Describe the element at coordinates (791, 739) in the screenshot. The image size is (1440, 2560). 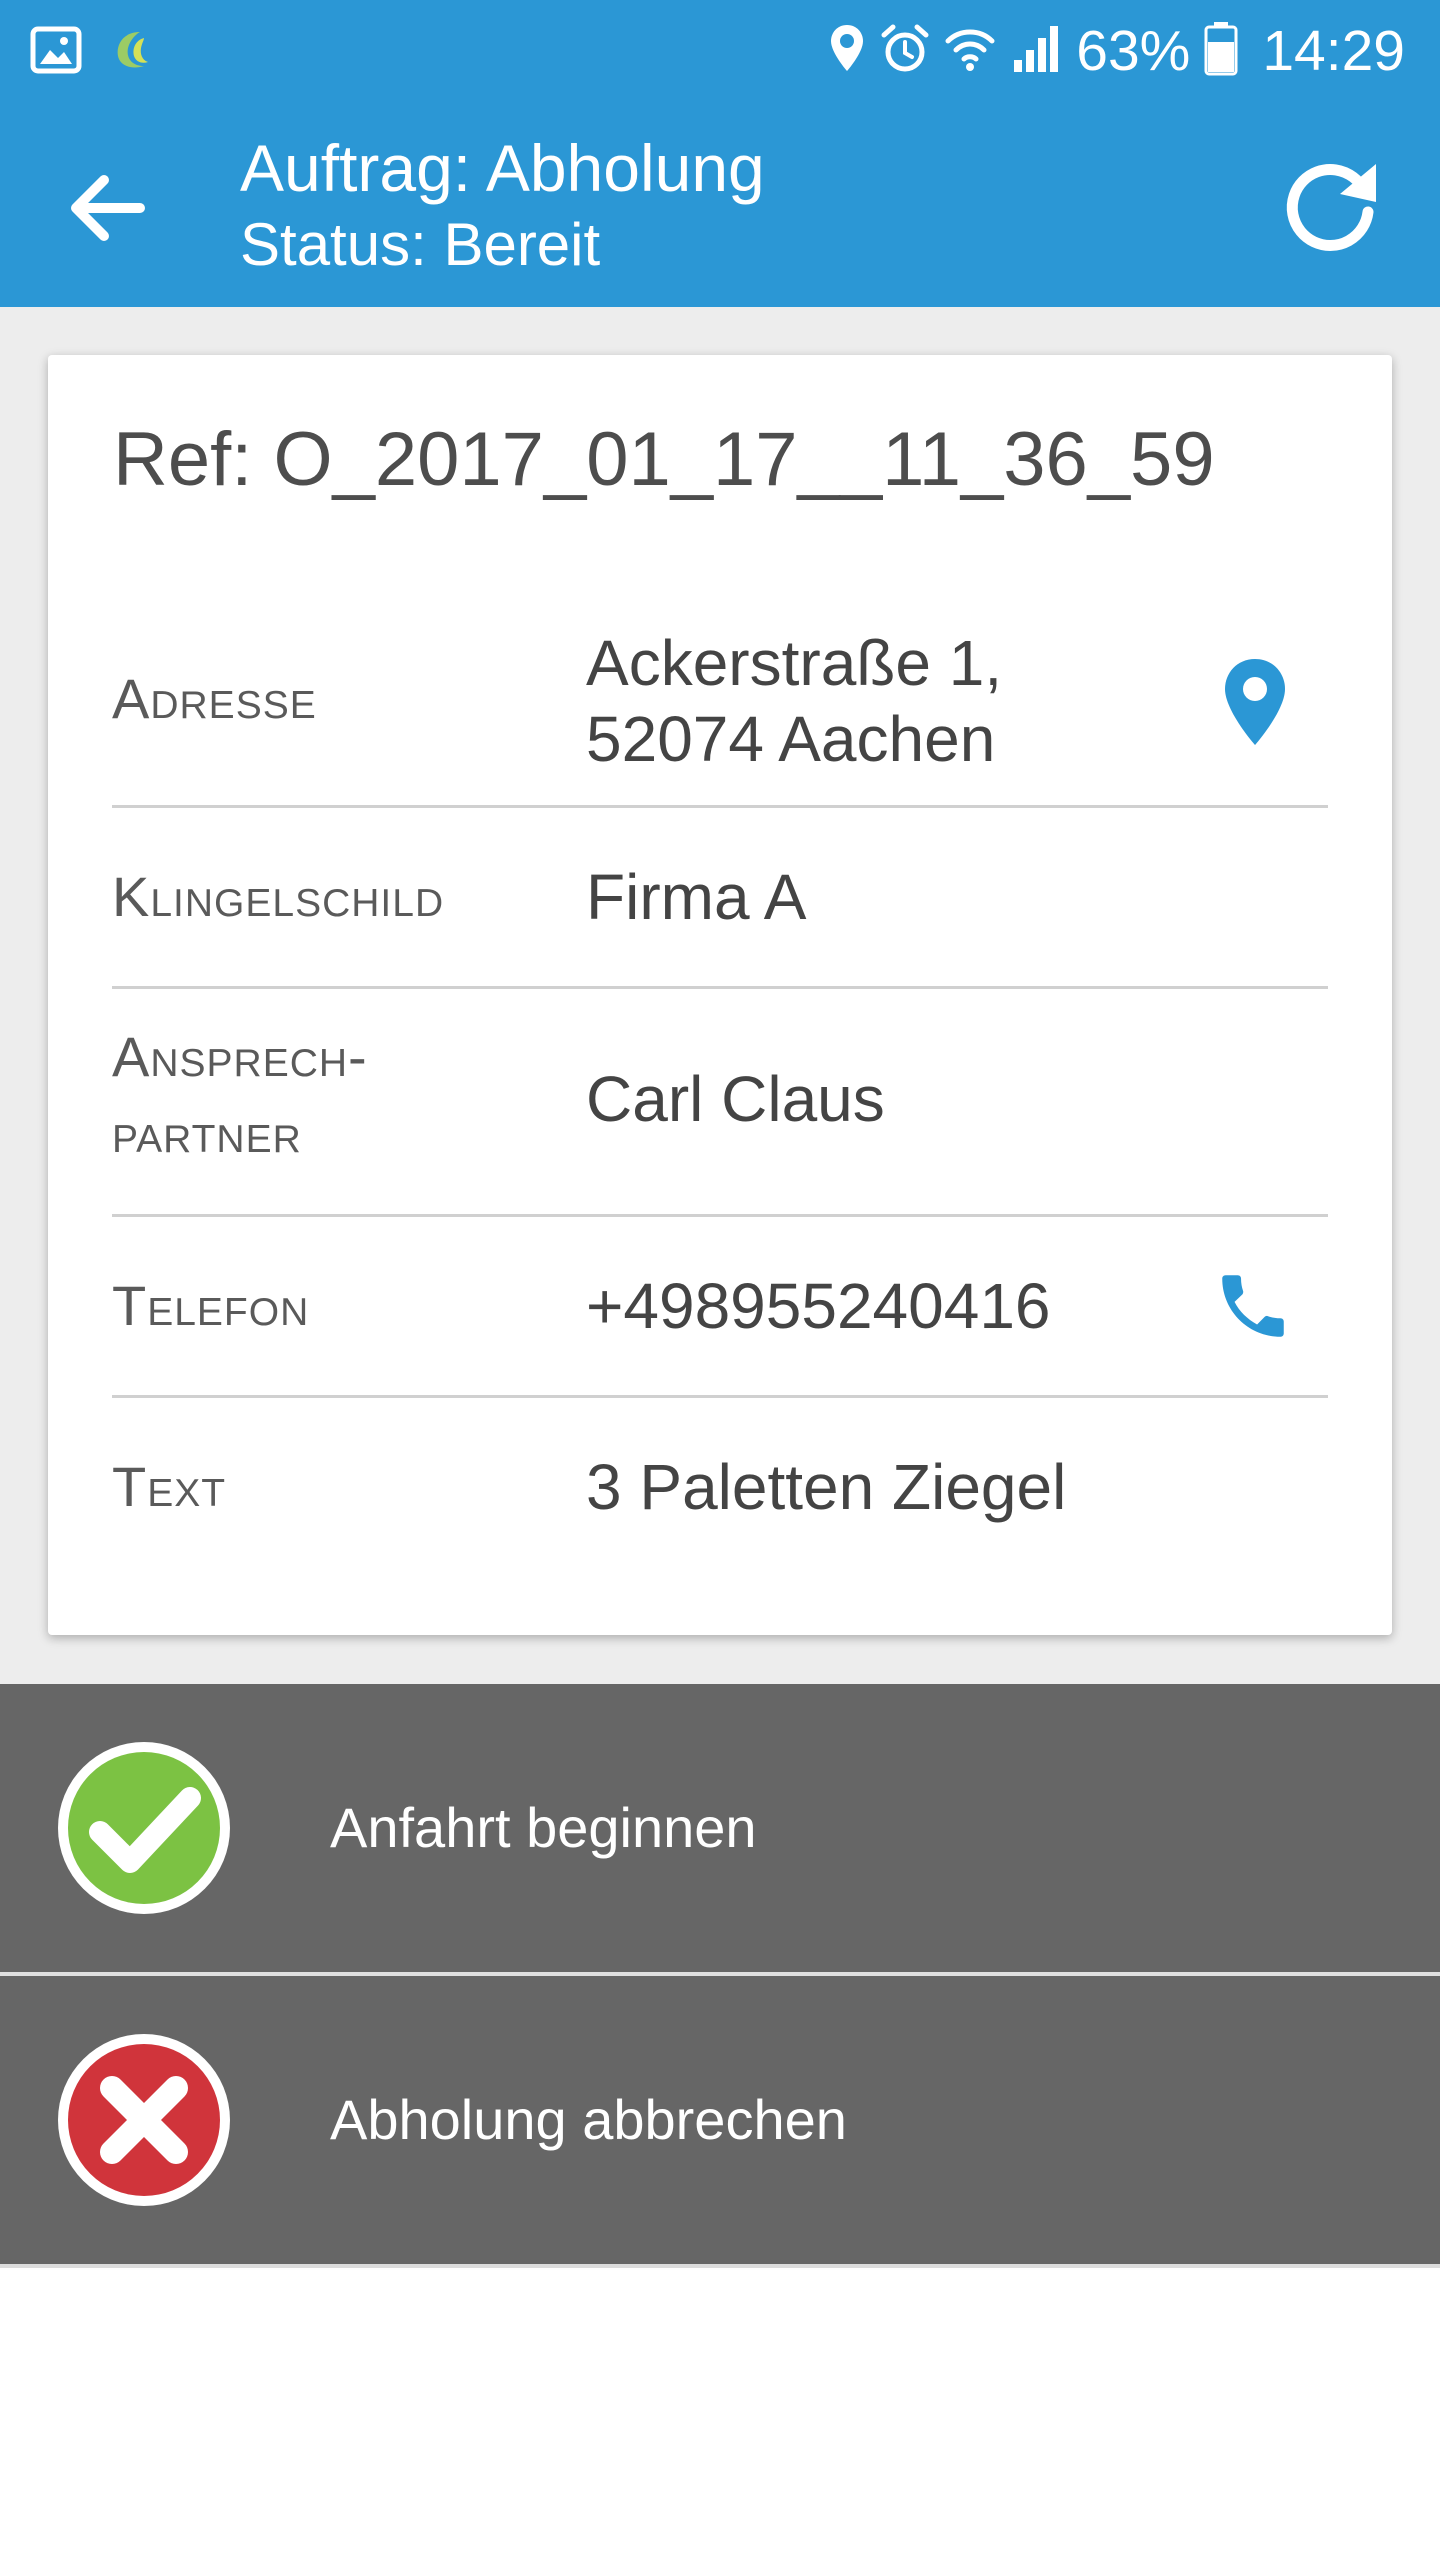
I see `address-line-2: 52074 Aachen` at that location.